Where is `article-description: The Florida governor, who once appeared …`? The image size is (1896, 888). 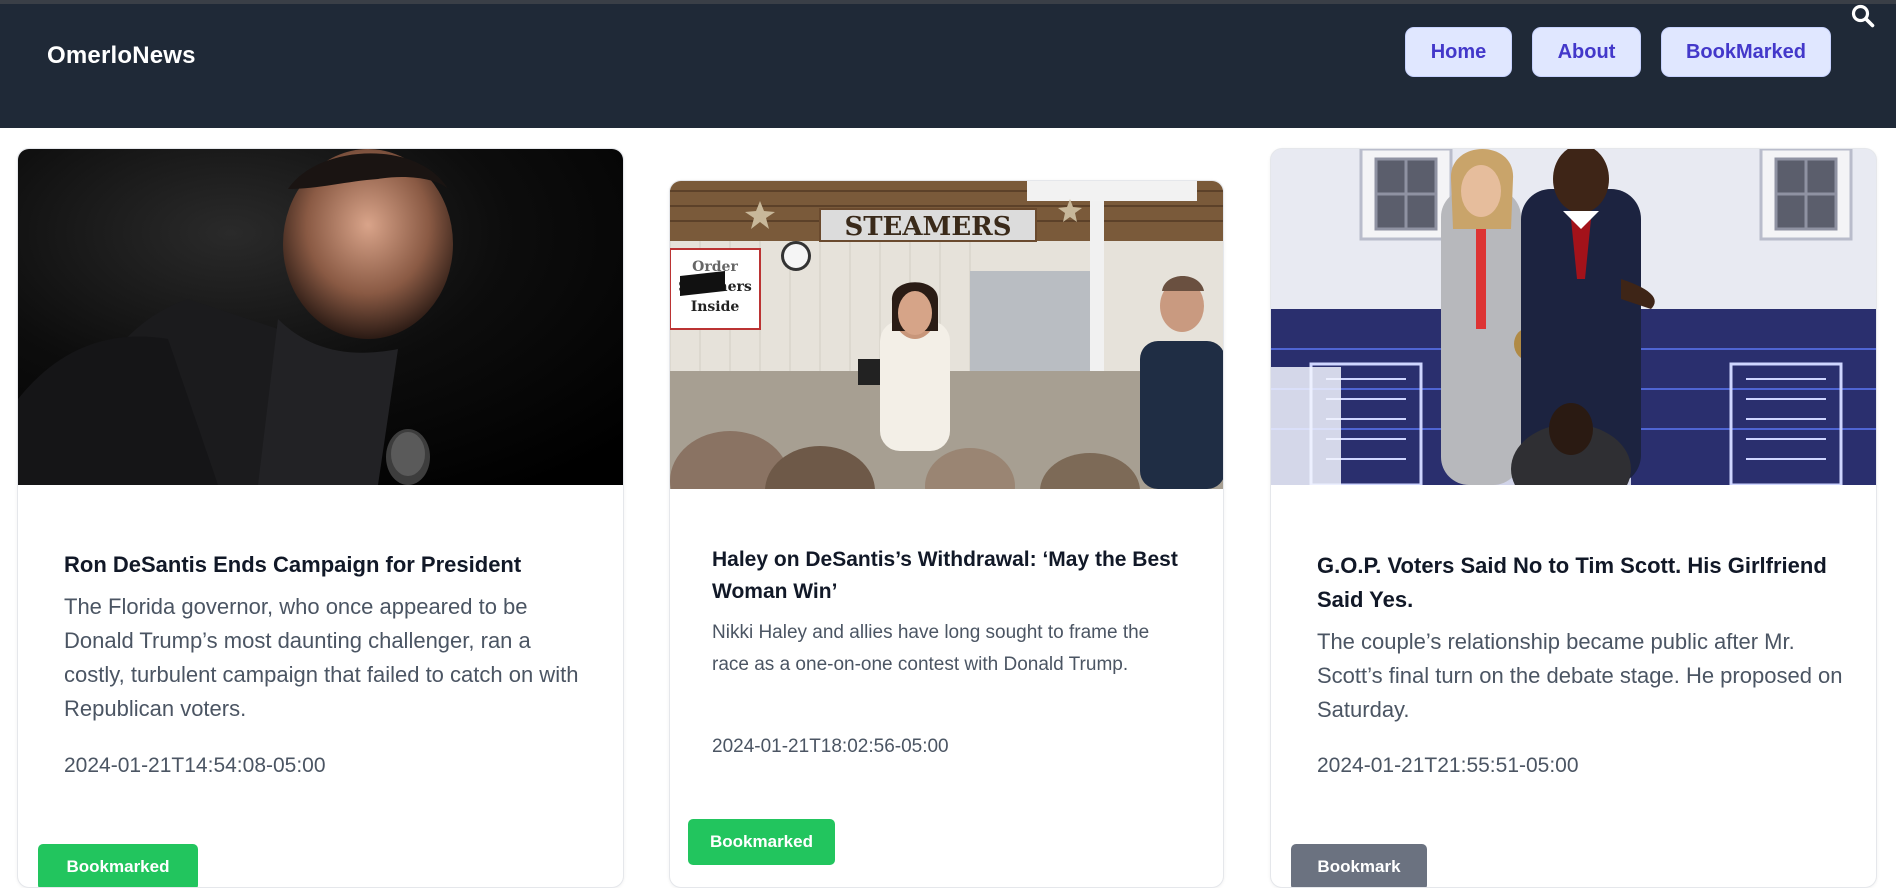
article-description: The Florida governor, who once appeared … is located at coordinates (321, 658).